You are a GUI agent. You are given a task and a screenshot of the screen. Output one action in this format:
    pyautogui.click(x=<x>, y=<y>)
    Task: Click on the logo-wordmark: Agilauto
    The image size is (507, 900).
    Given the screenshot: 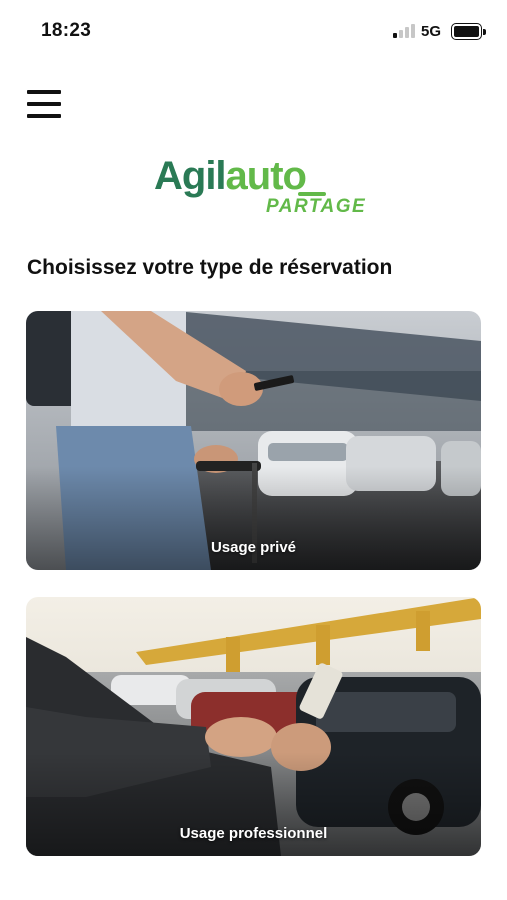 What is the action you would take?
    pyautogui.click(x=230, y=176)
    